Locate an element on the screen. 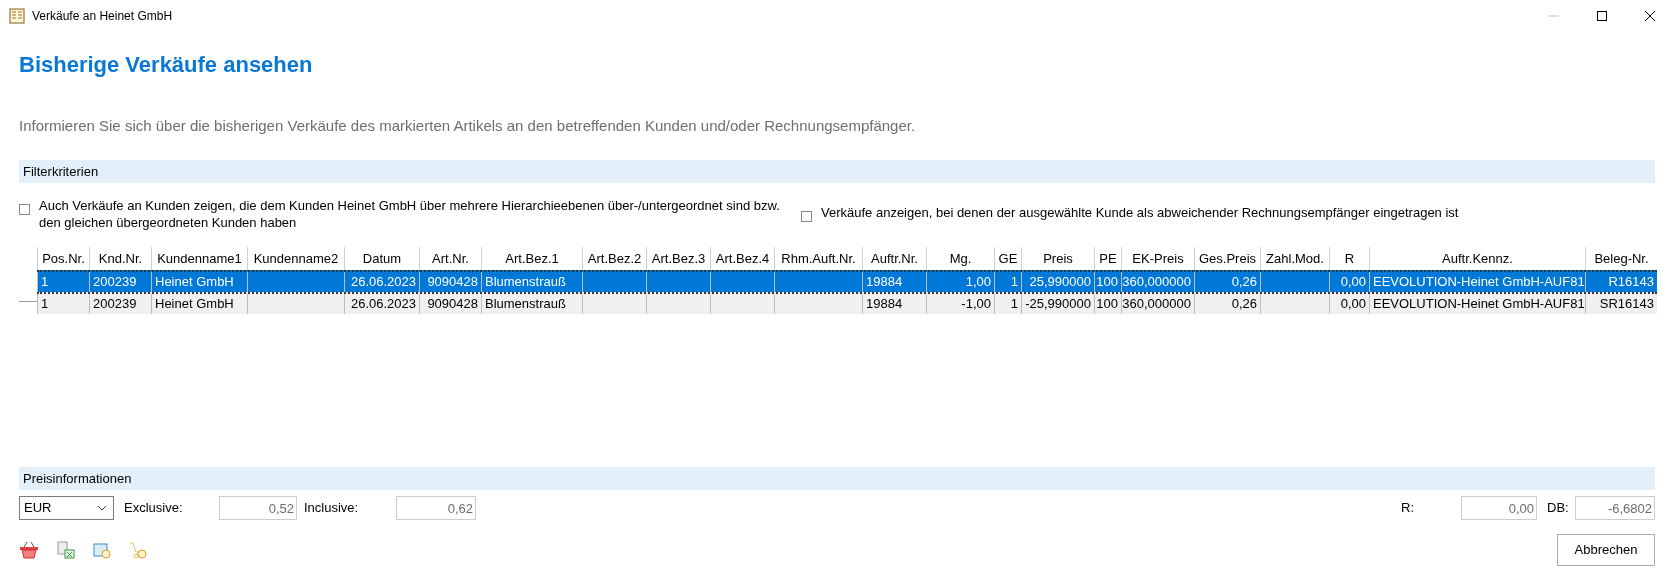 Image resolution: width=1674 pixels, height=580 pixels. value-field: 0,52 is located at coordinates (258, 508).